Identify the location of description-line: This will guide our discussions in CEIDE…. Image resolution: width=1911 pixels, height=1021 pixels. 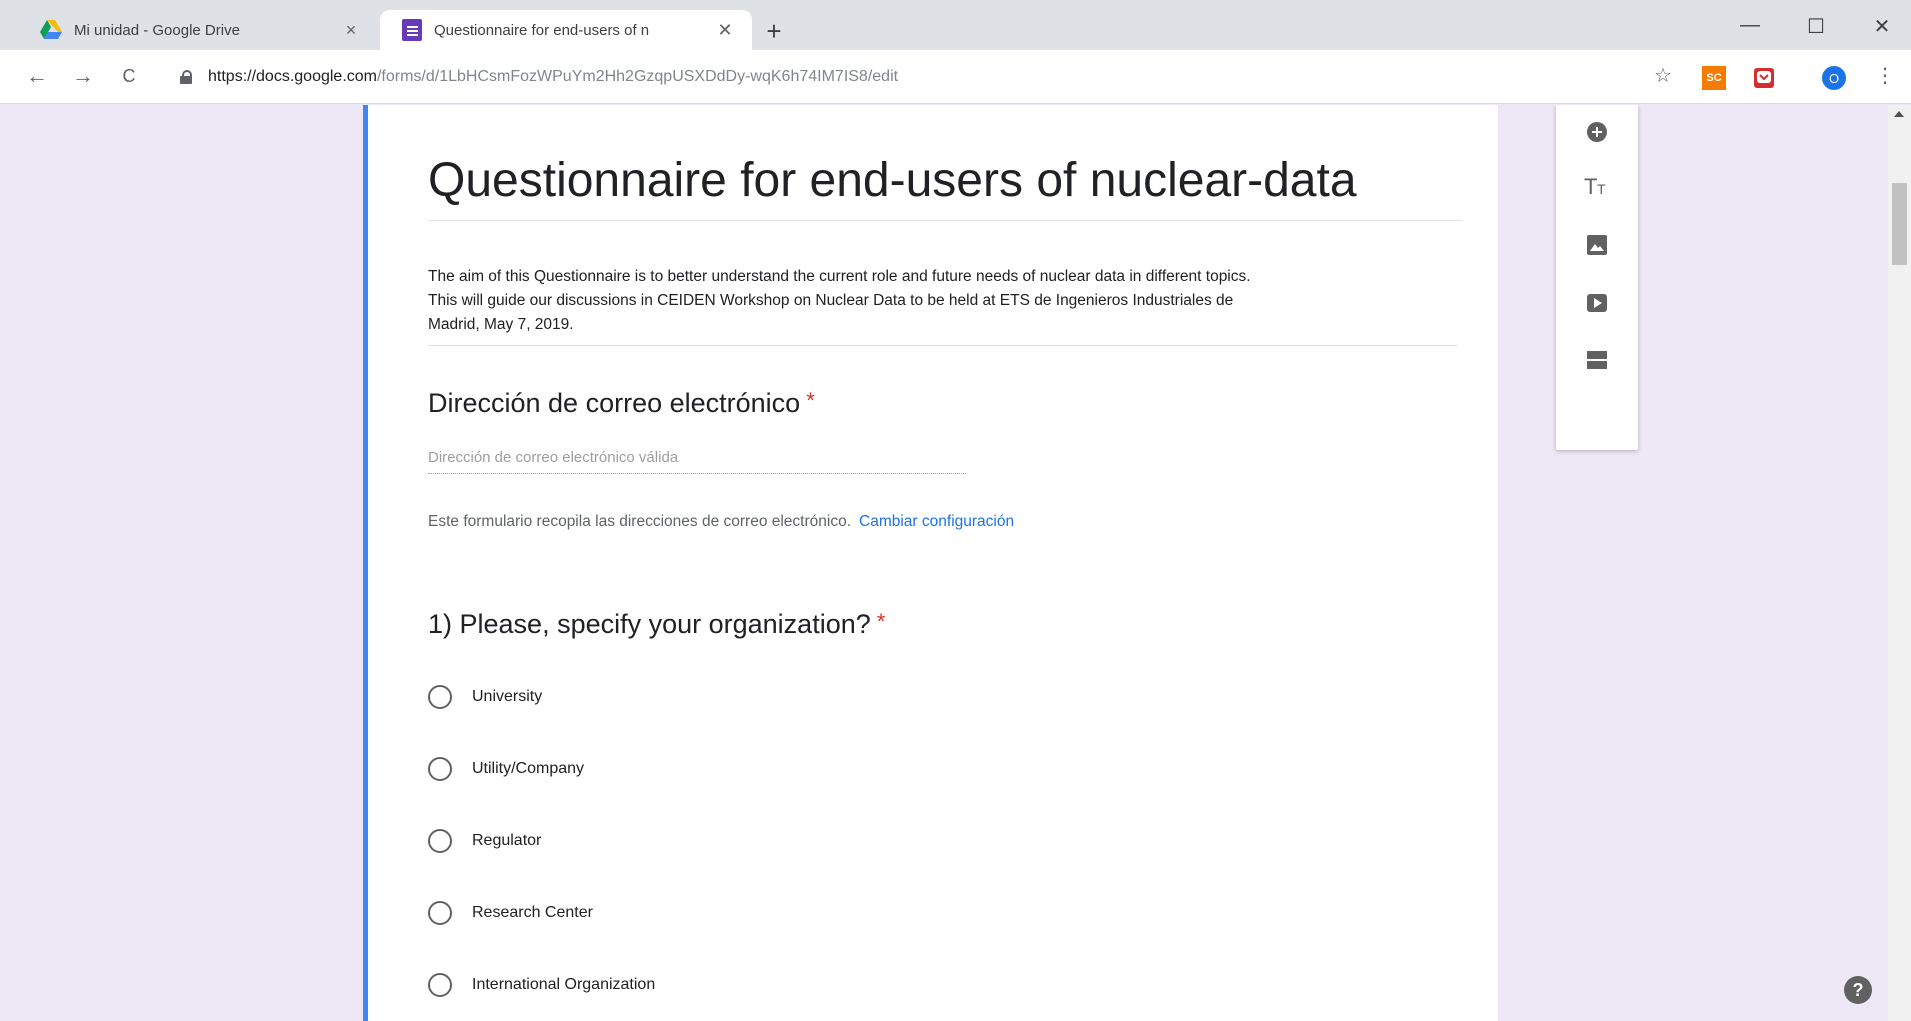
(831, 300).